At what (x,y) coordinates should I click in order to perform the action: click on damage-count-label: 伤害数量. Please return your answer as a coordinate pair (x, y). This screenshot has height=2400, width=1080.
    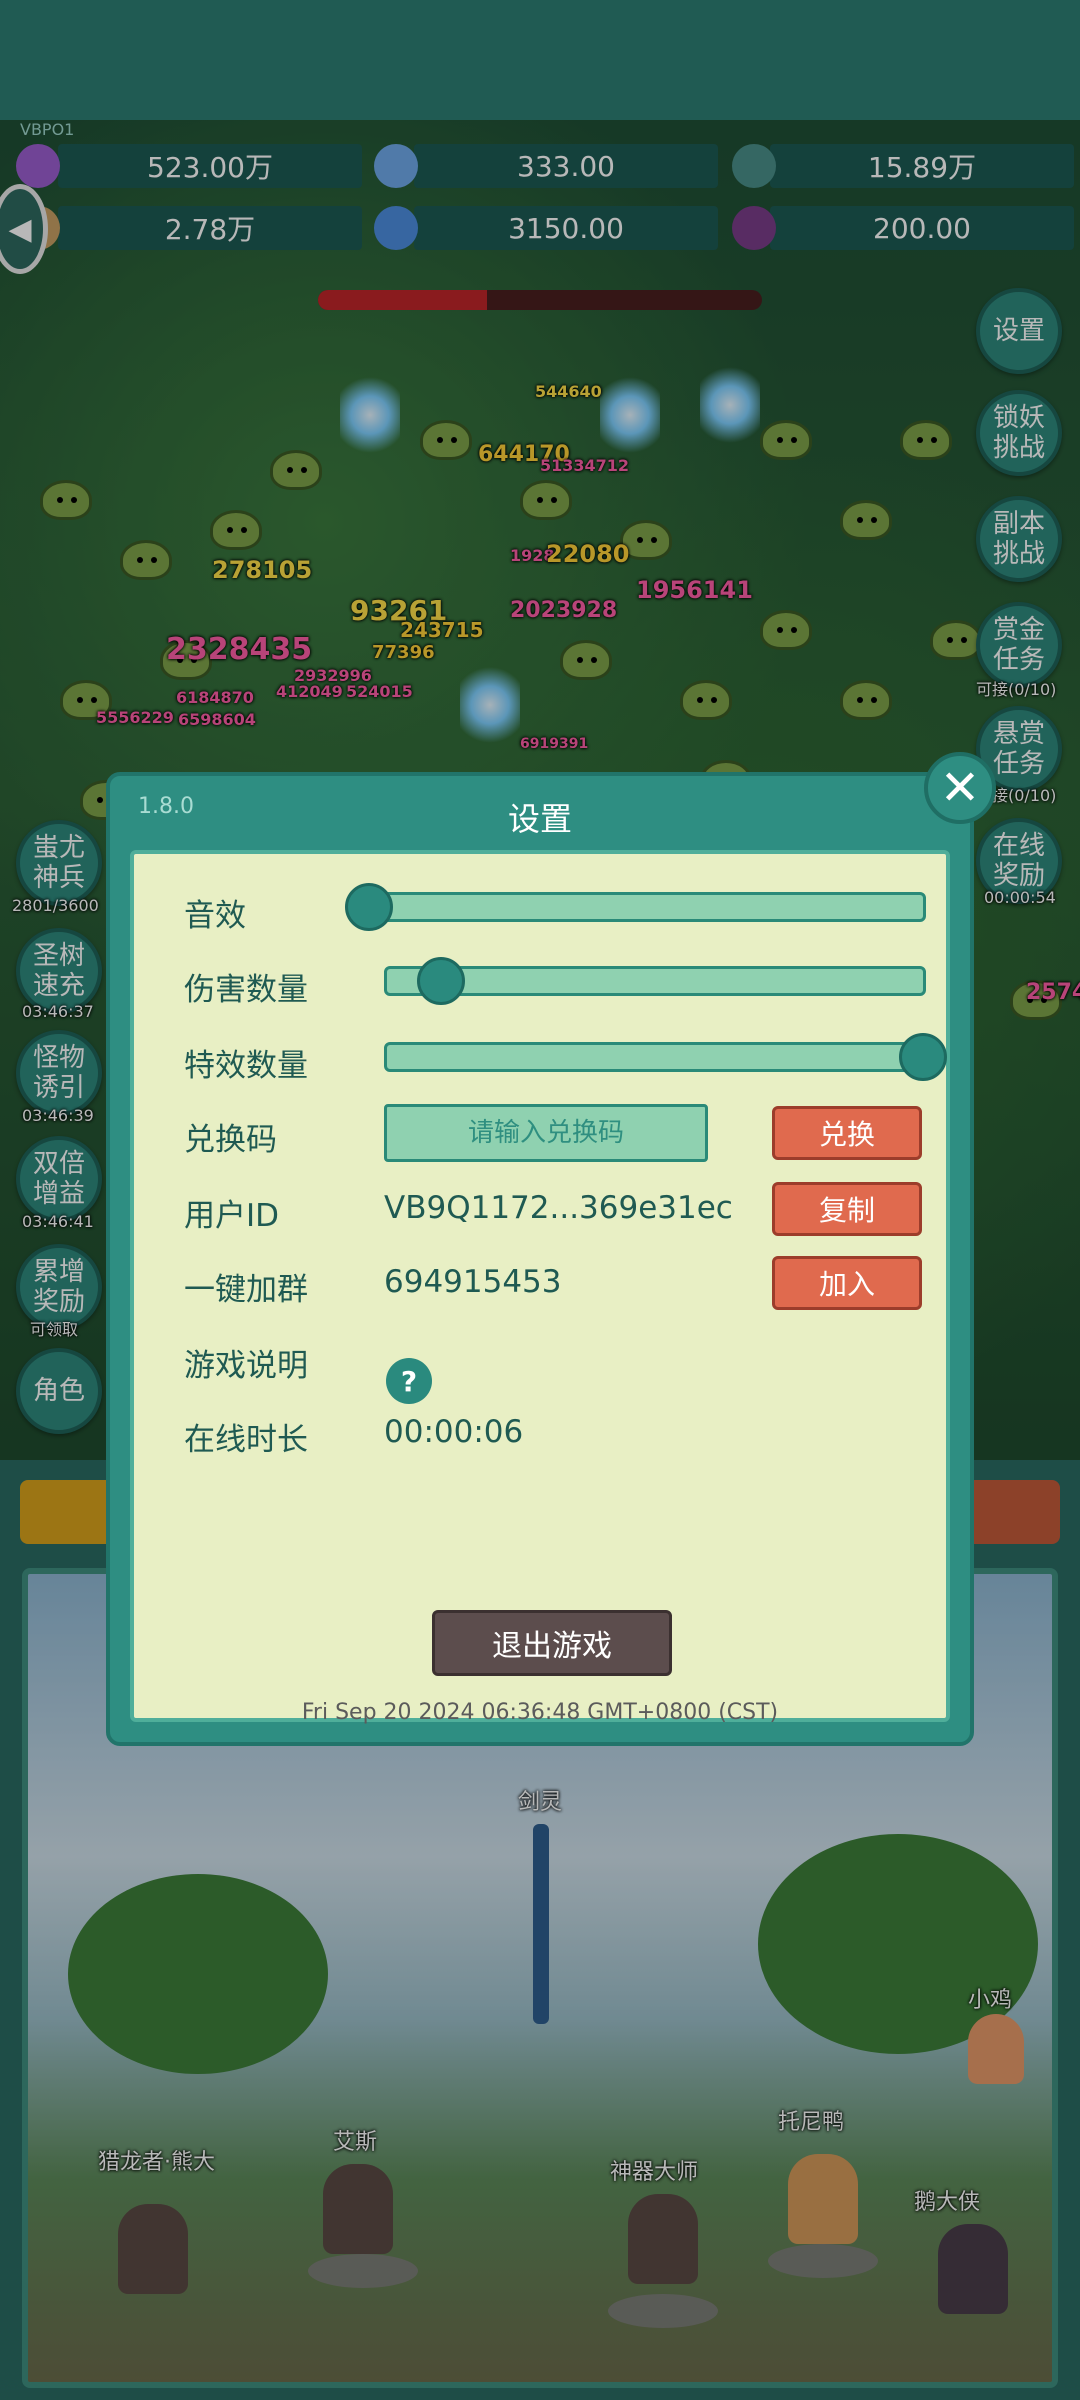
    Looking at the image, I should click on (246, 990).